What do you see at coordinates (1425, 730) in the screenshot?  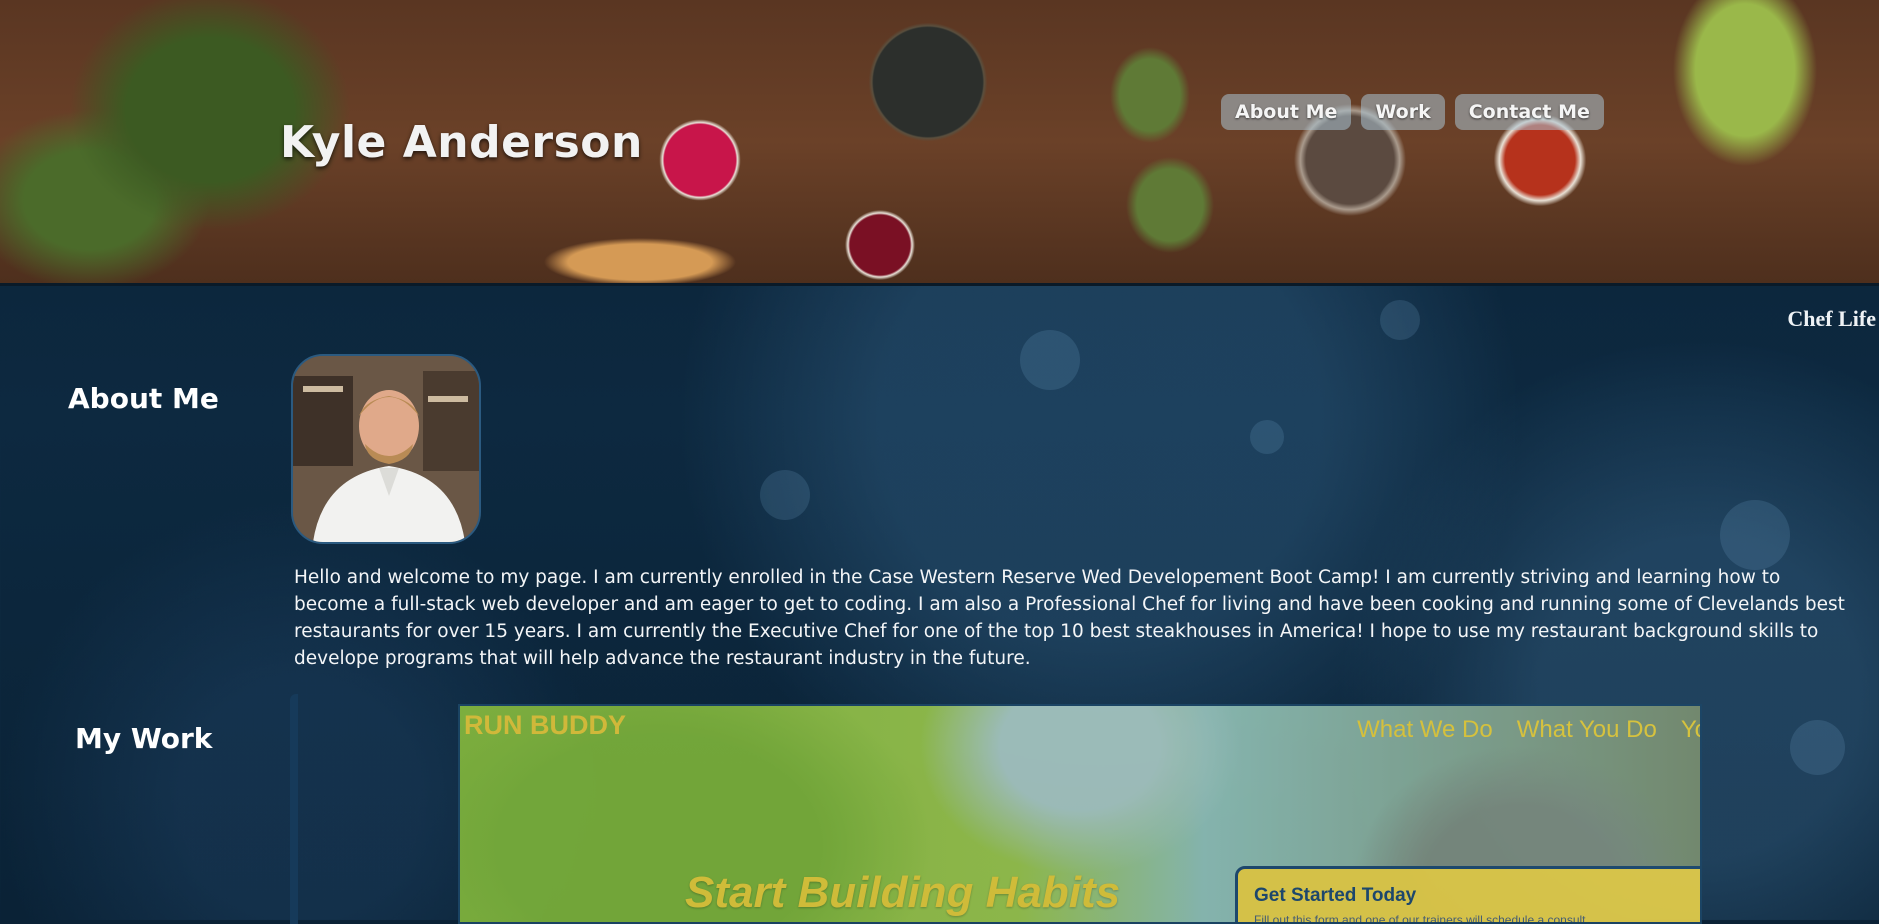 I see `project-nav-what-we-do: What We Do` at bounding box center [1425, 730].